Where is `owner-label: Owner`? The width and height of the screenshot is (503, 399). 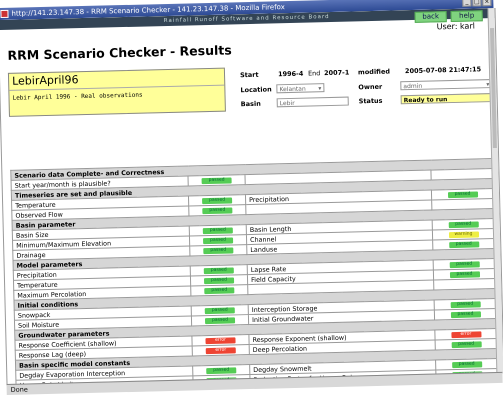
owner-label: Owner is located at coordinates (370, 87).